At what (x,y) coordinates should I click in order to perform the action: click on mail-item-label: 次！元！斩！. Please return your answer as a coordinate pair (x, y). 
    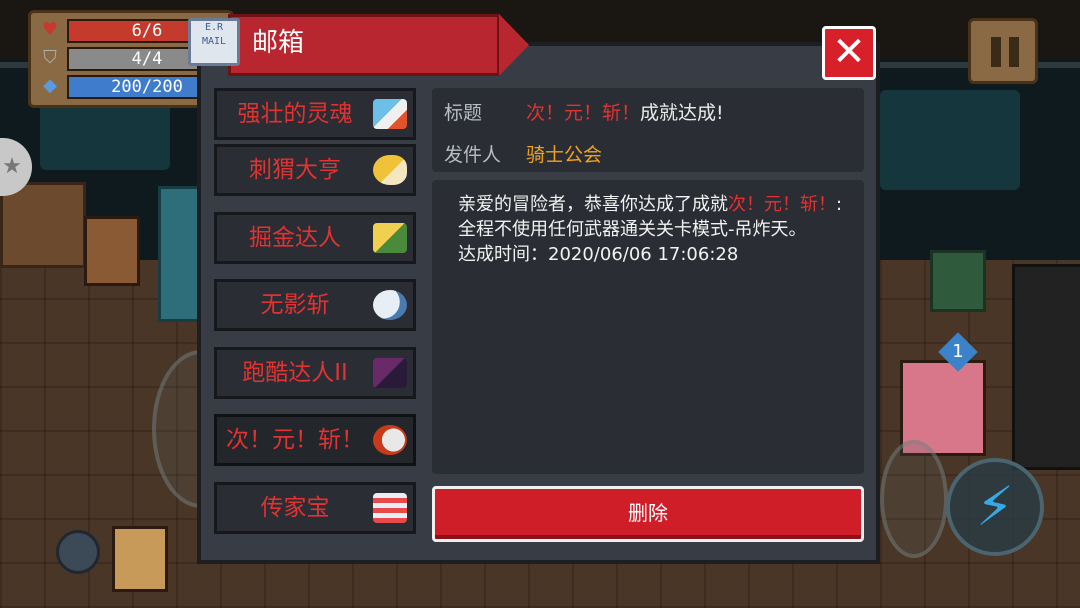
    Looking at the image, I should click on (295, 440).